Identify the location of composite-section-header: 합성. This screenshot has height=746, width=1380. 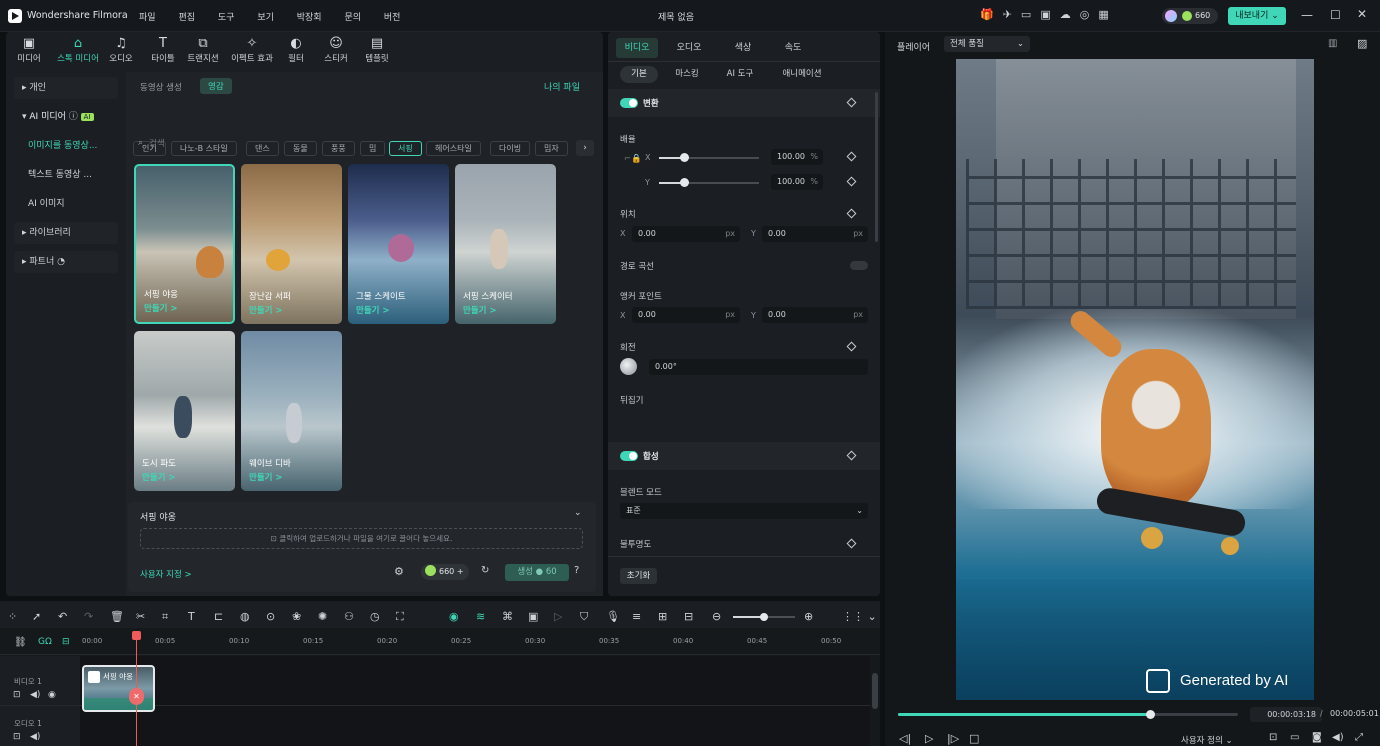
(744, 456).